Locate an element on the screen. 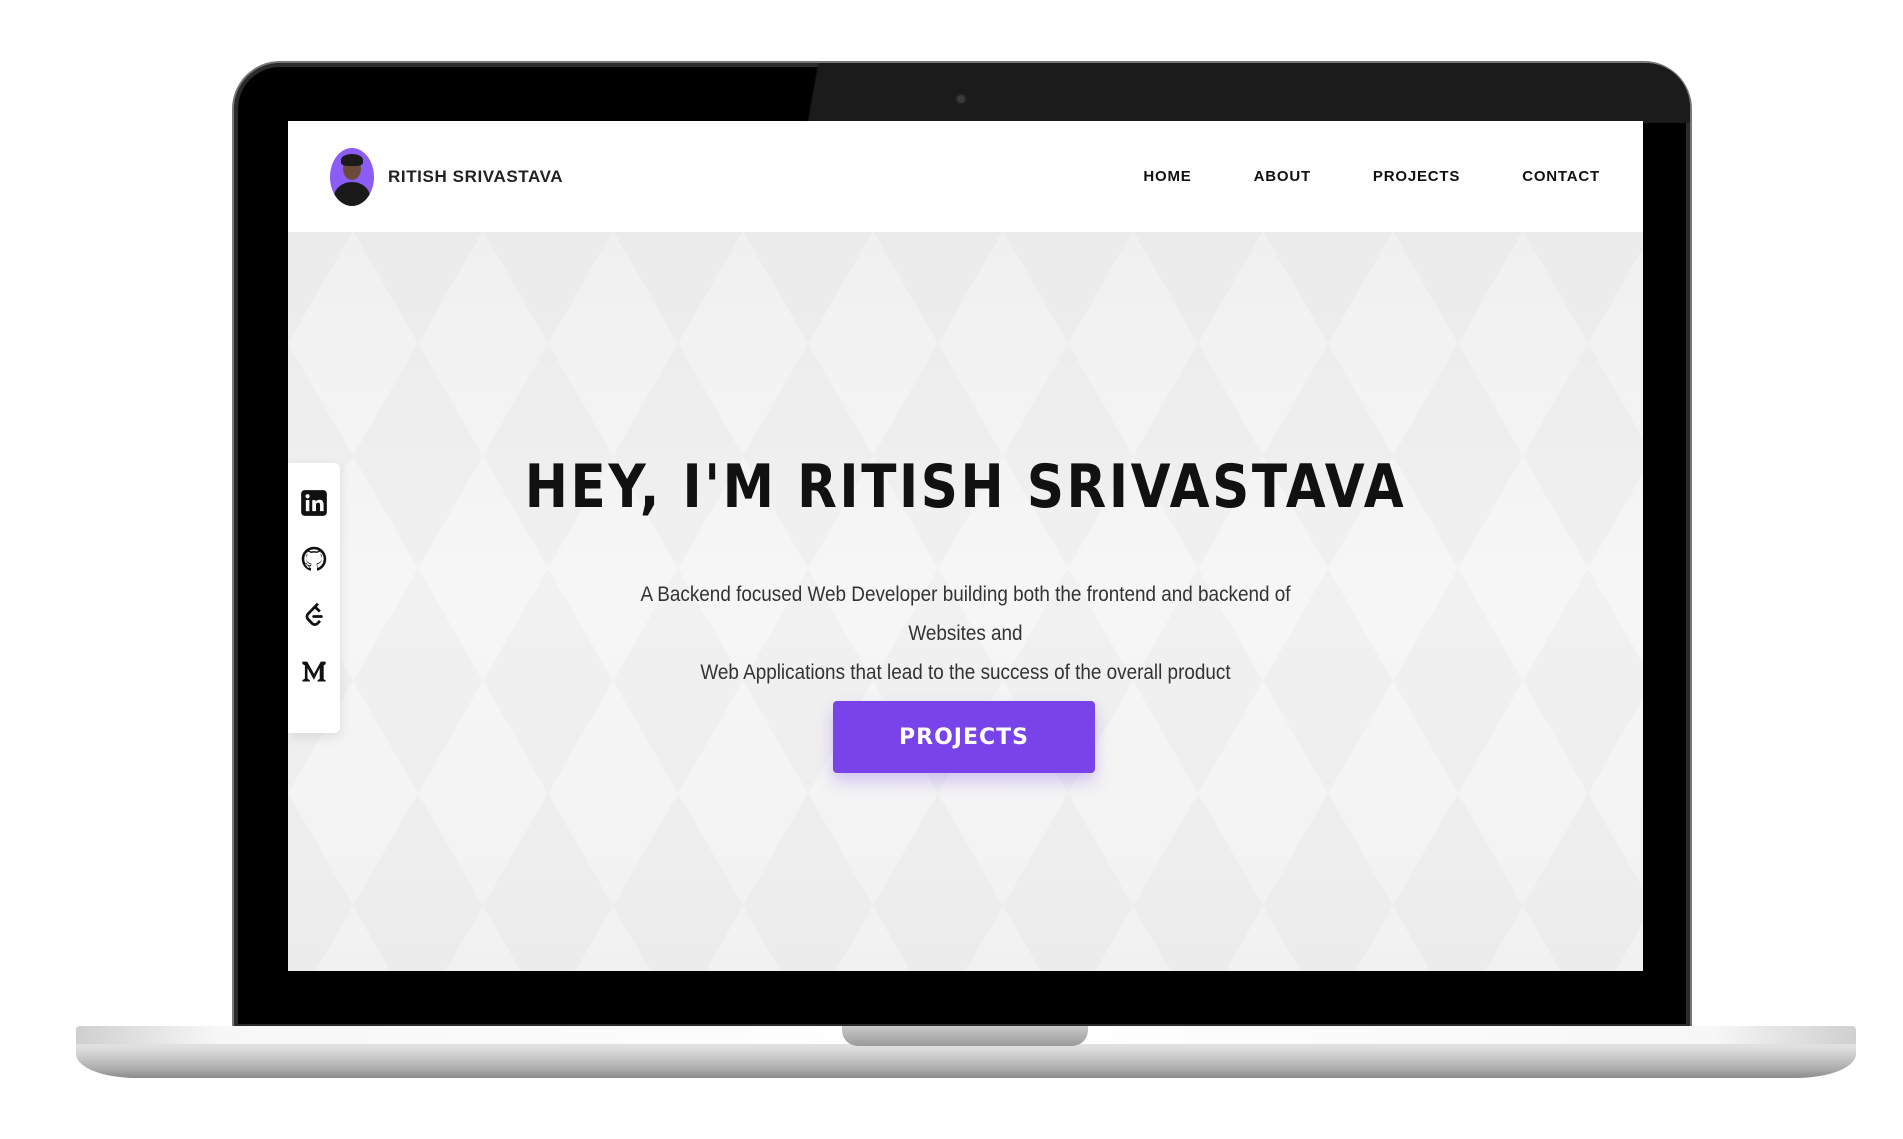 Image resolution: width=1903 pixels, height=1139 pixels. nav-about: ABOUT is located at coordinates (1282, 176).